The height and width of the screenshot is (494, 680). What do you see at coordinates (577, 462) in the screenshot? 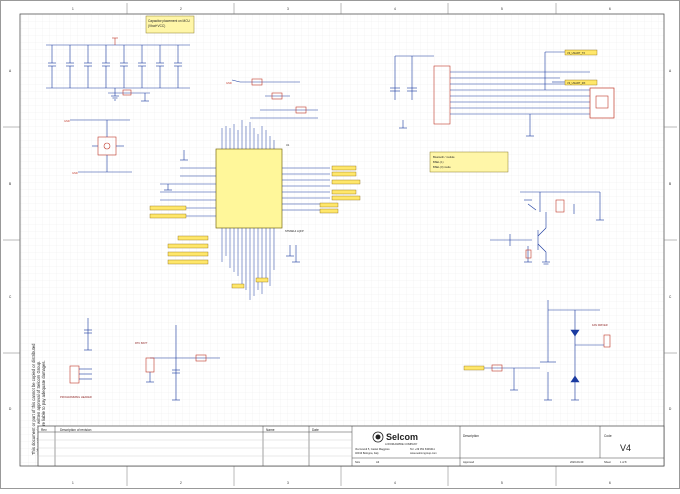
I see `date-value: 2020-09-30` at bounding box center [577, 462].